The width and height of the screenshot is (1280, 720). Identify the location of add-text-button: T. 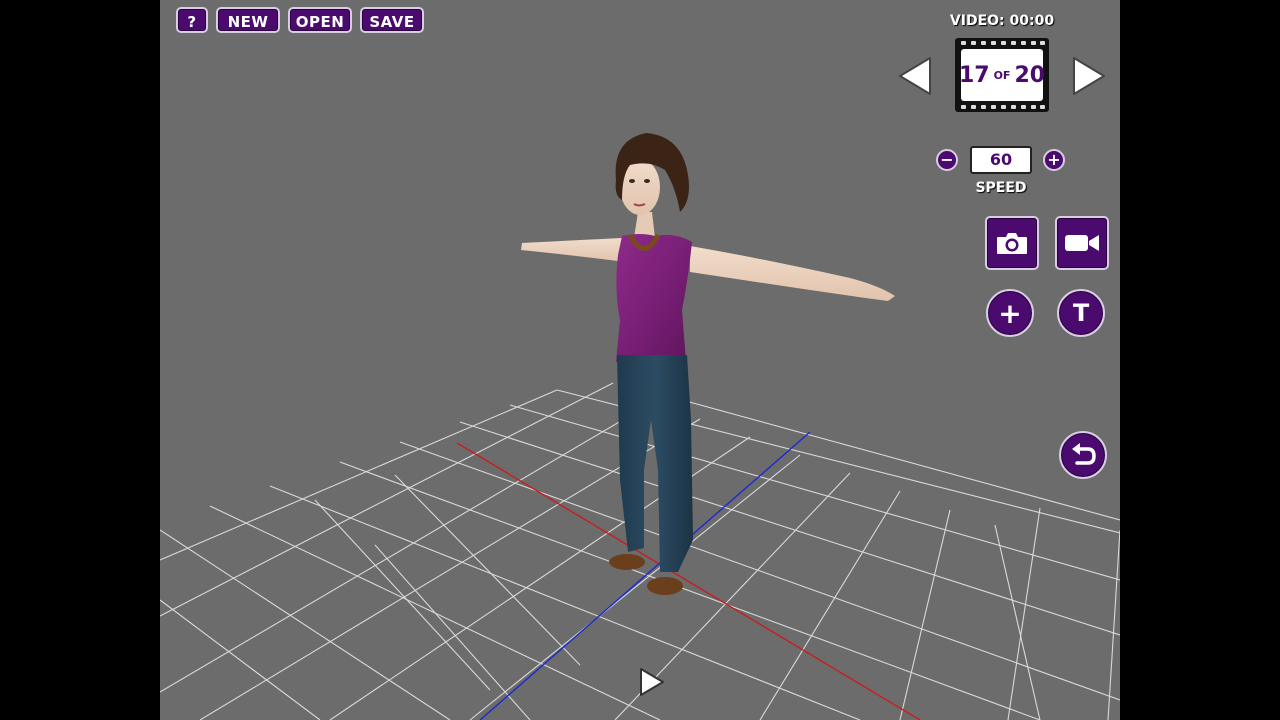
(1081, 313).